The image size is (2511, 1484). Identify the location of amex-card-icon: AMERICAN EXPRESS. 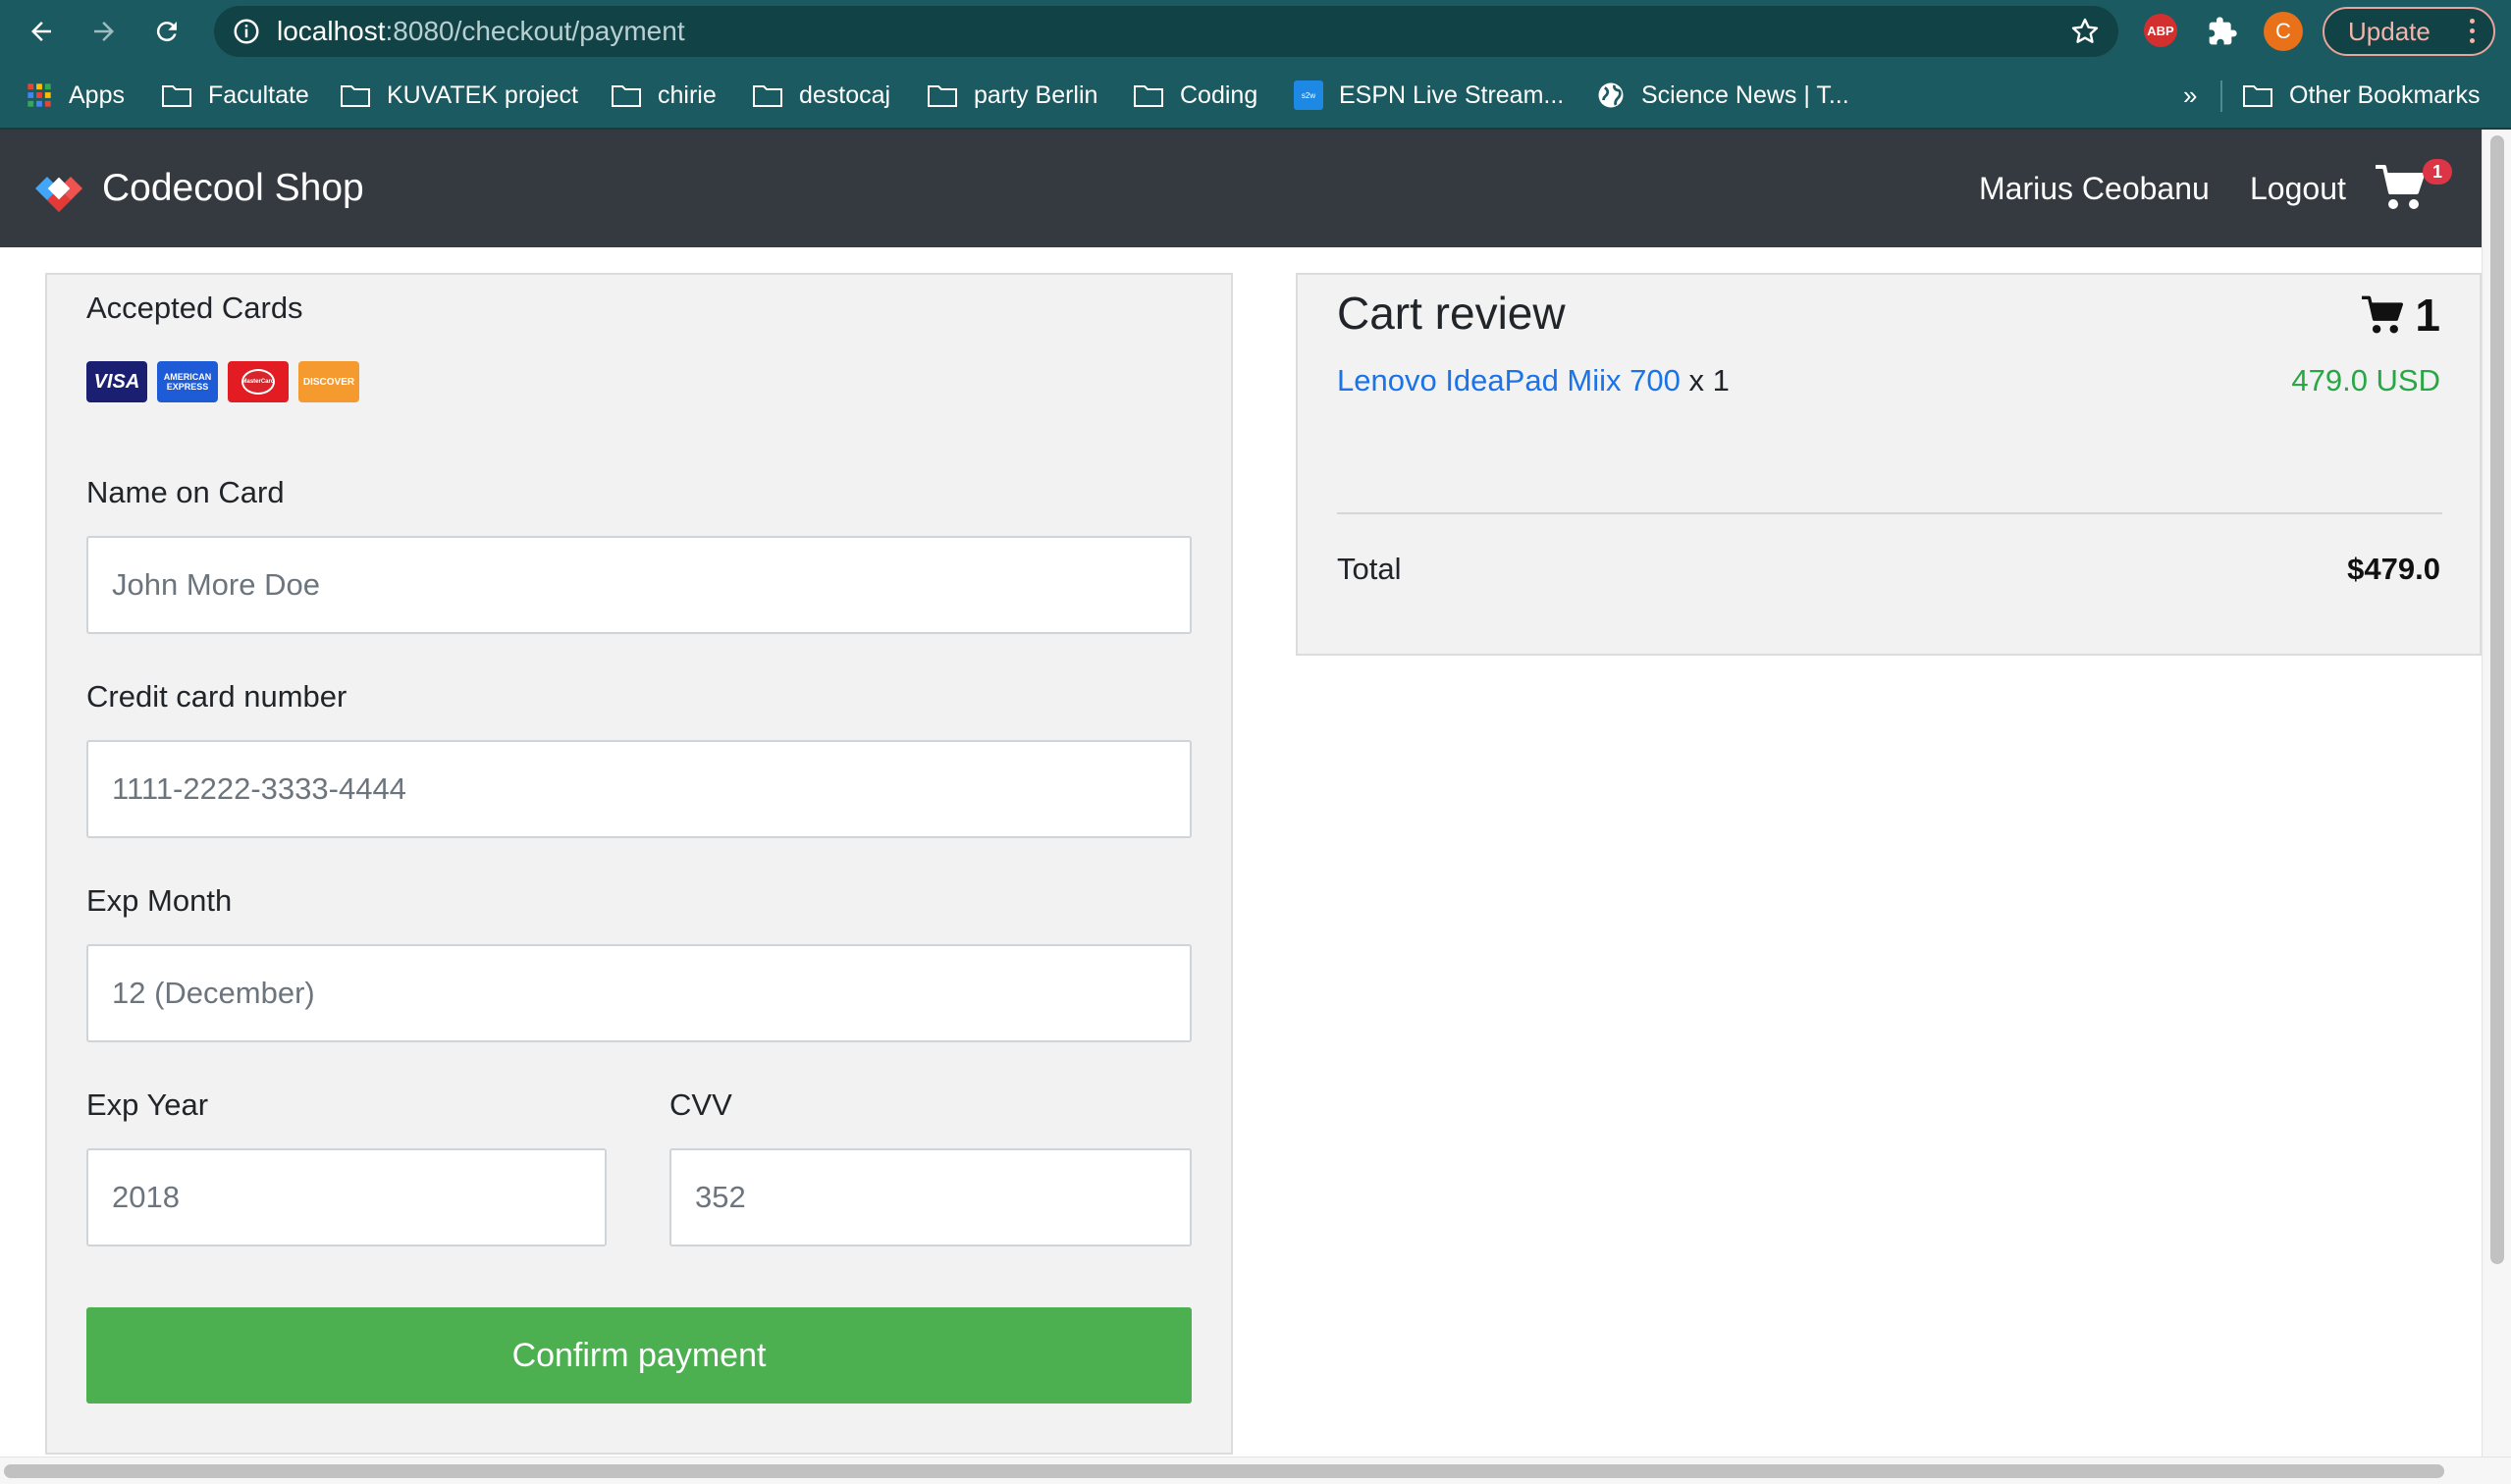
(187, 381).